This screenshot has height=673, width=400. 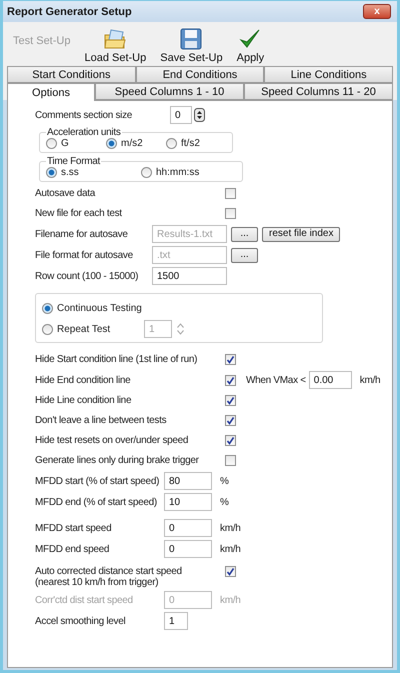 What do you see at coordinates (82, 234) in the screenshot?
I see `field-label: Filename for autosave` at bounding box center [82, 234].